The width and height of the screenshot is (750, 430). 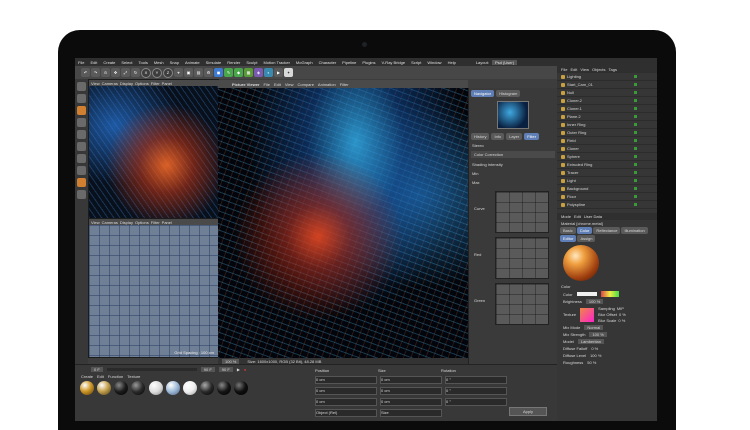 What do you see at coordinates (476, 391) in the screenshot?
I see `rotation-p-field: 0 °` at bounding box center [476, 391].